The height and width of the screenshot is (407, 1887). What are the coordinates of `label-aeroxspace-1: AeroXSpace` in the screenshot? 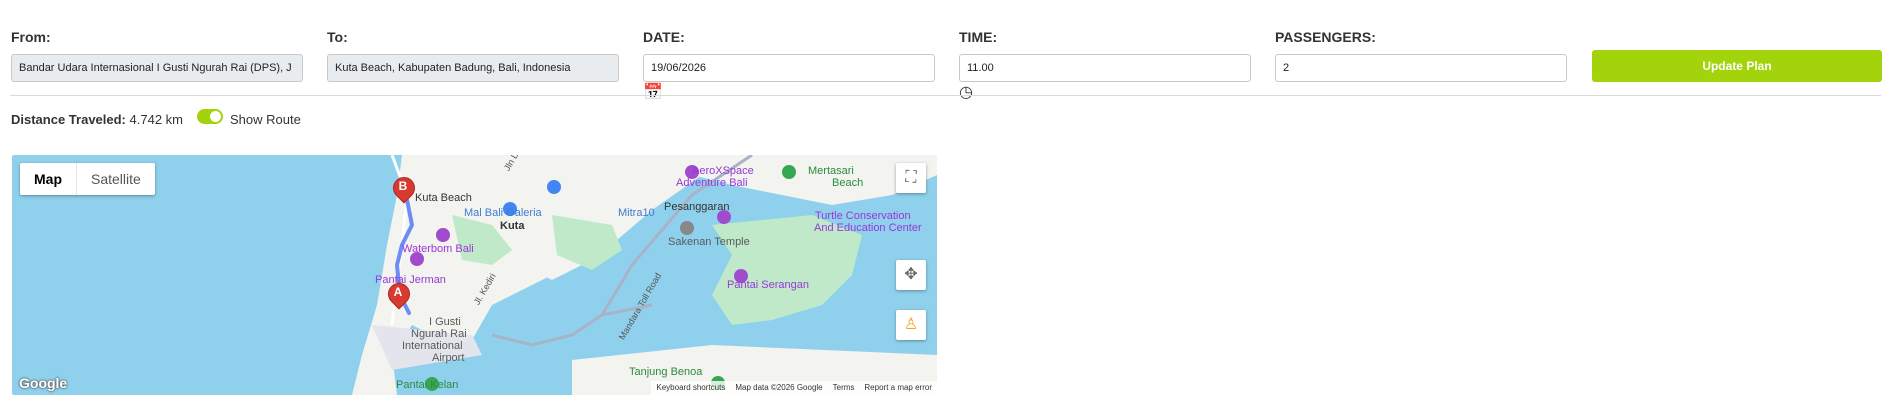 It's located at (723, 171).